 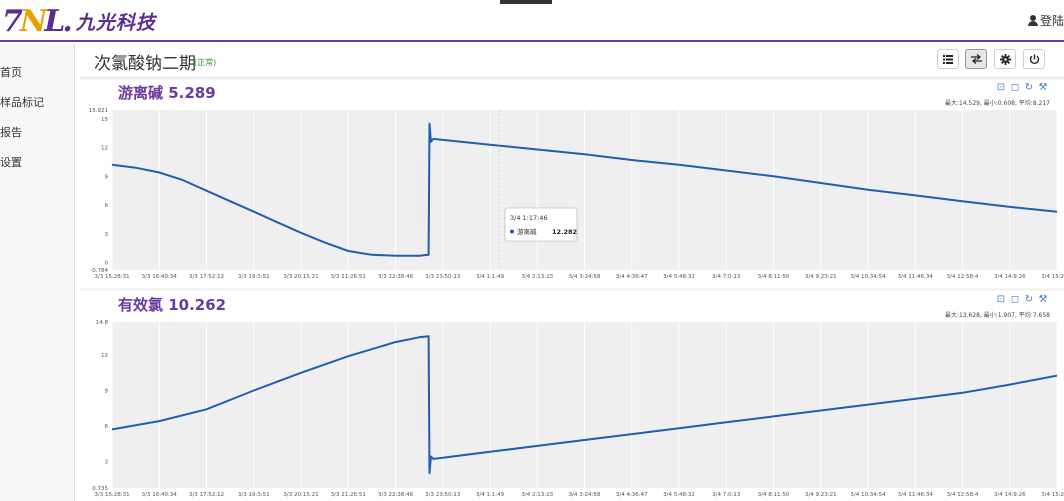 What do you see at coordinates (107, 263) in the screenshot?
I see `y-tick-label: 0` at bounding box center [107, 263].